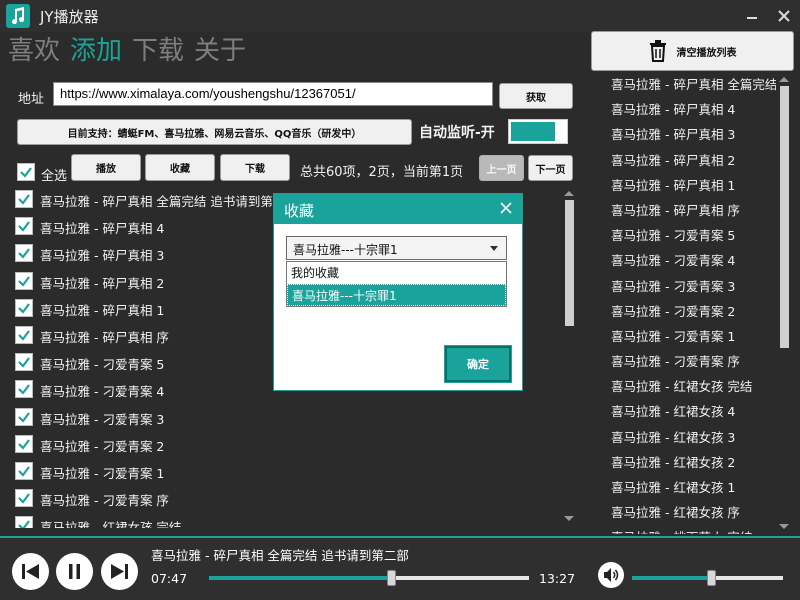 This screenshot has width=800, height=600. I want to click on fetch-button: 获取, so click(536, 96).